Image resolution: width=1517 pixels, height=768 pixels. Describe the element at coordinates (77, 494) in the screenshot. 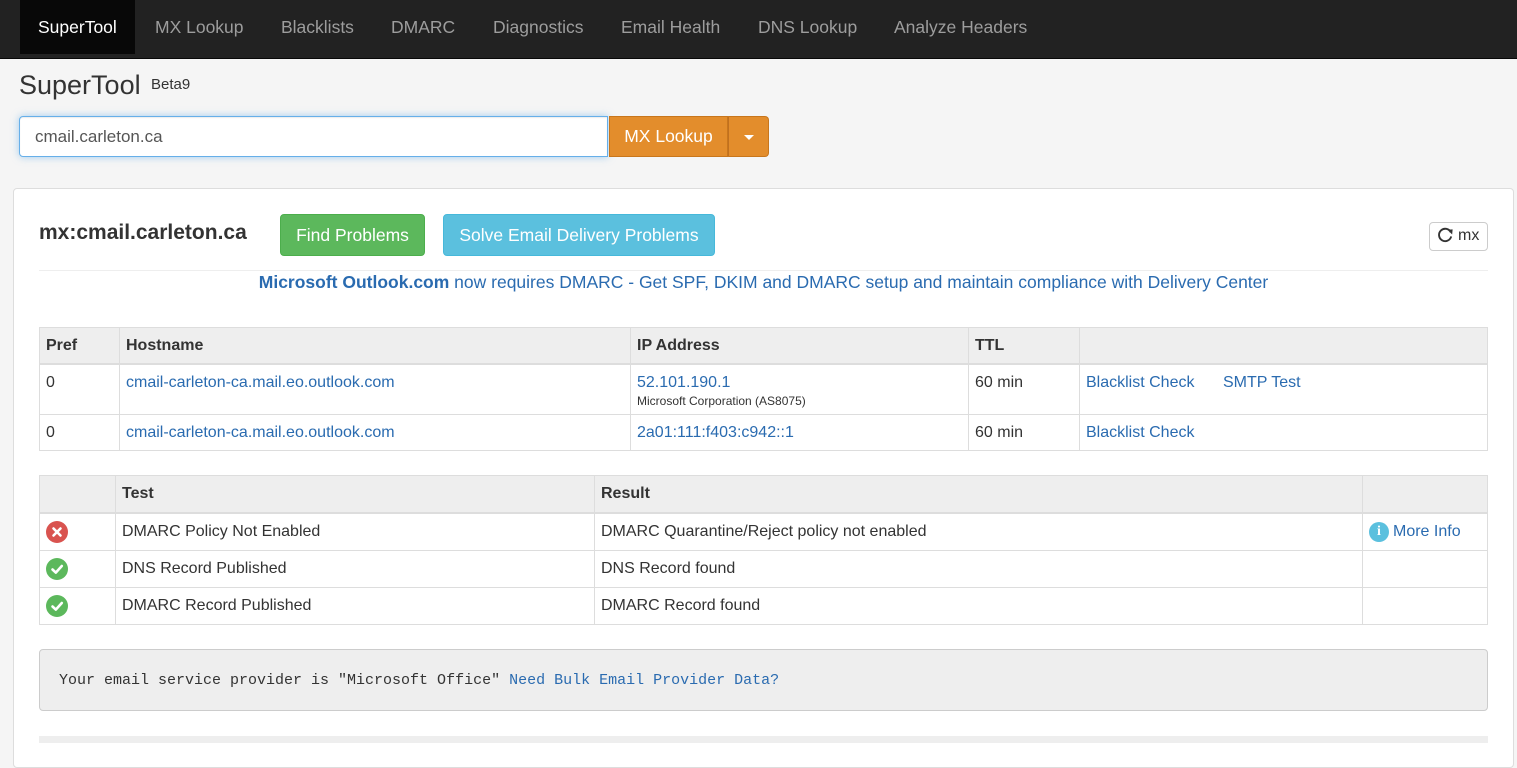

I see `header-status` at that location.